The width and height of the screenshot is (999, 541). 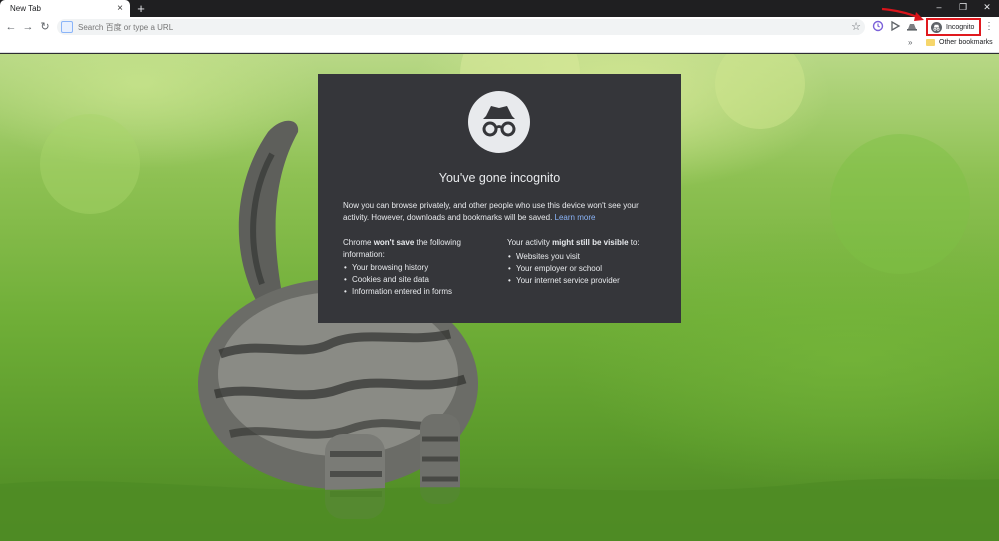 I want to click on incognito-icon, so click(x=936, y=27).